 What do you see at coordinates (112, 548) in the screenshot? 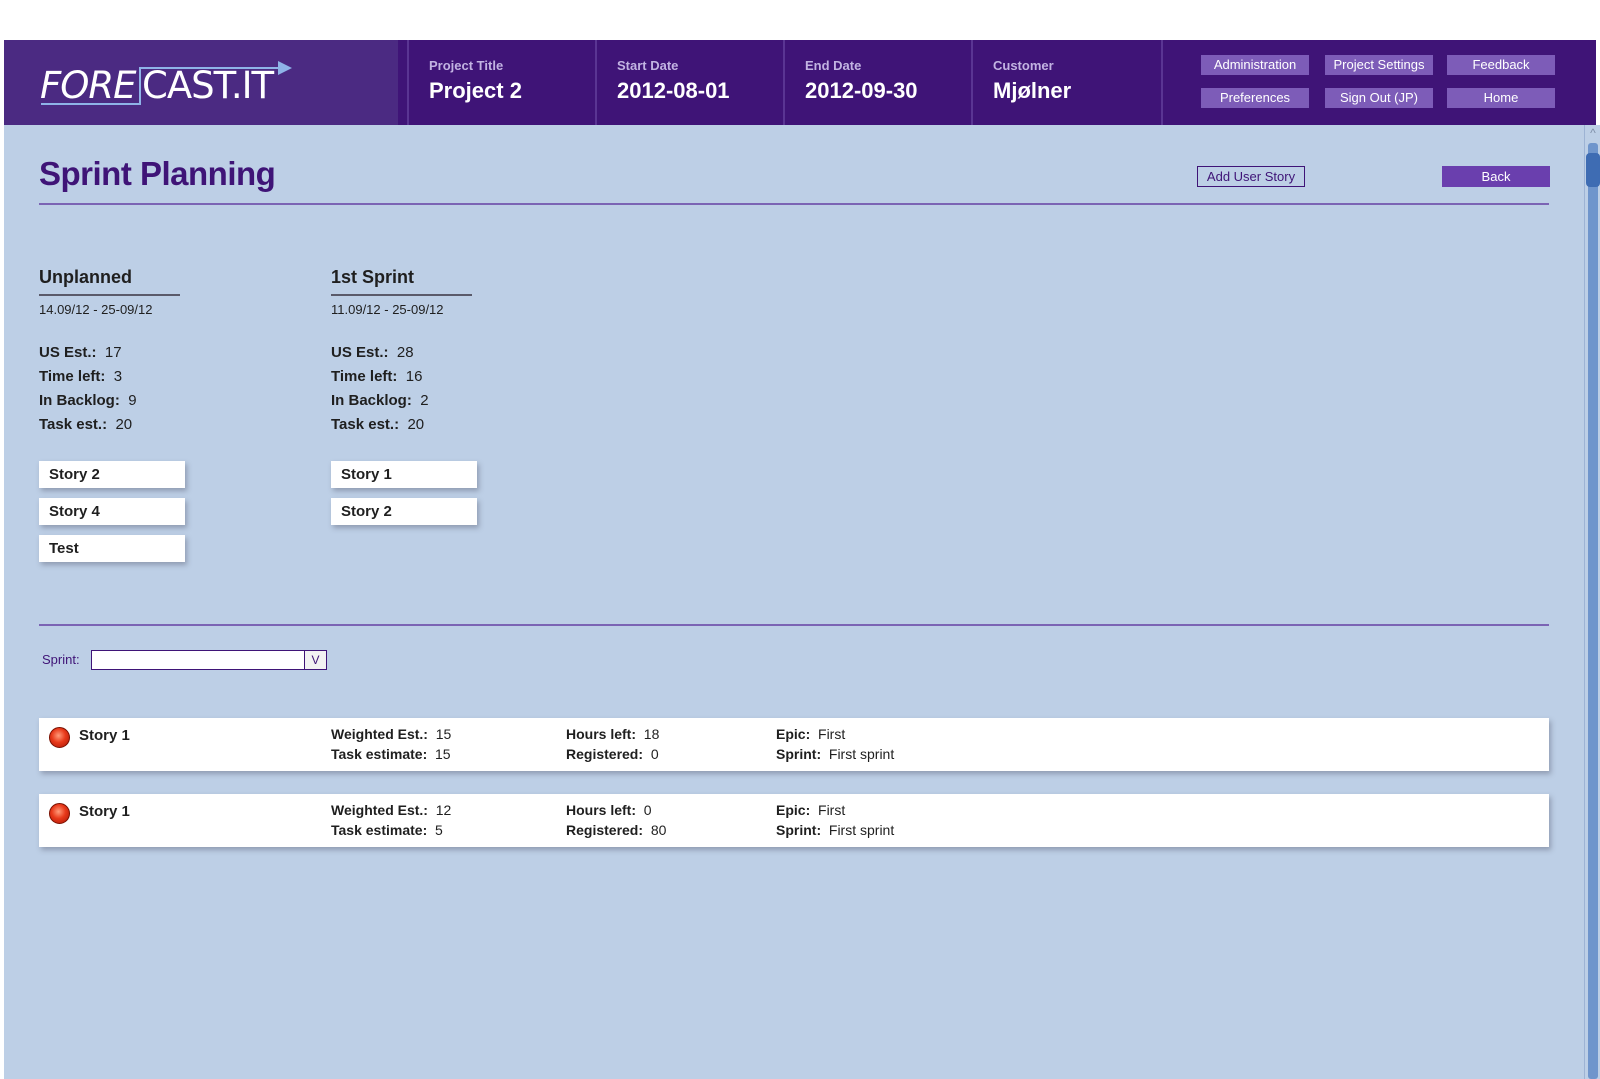
I see `story-card: Test` at bounding box center [112, 548].